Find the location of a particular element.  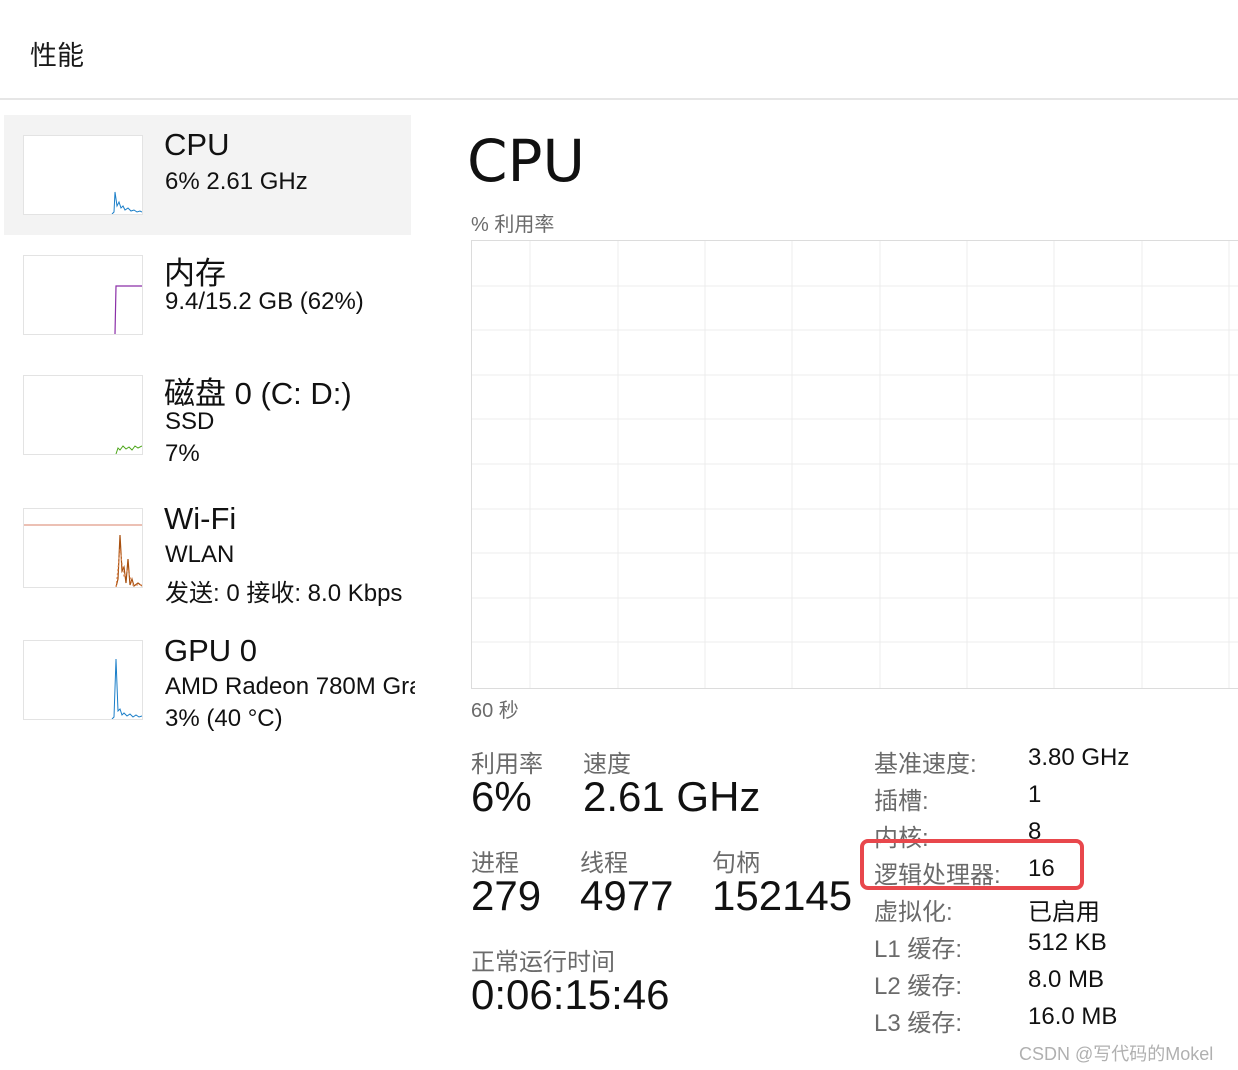

sidebar-item-title: GPU 0 is located at coordinates (211, 650).